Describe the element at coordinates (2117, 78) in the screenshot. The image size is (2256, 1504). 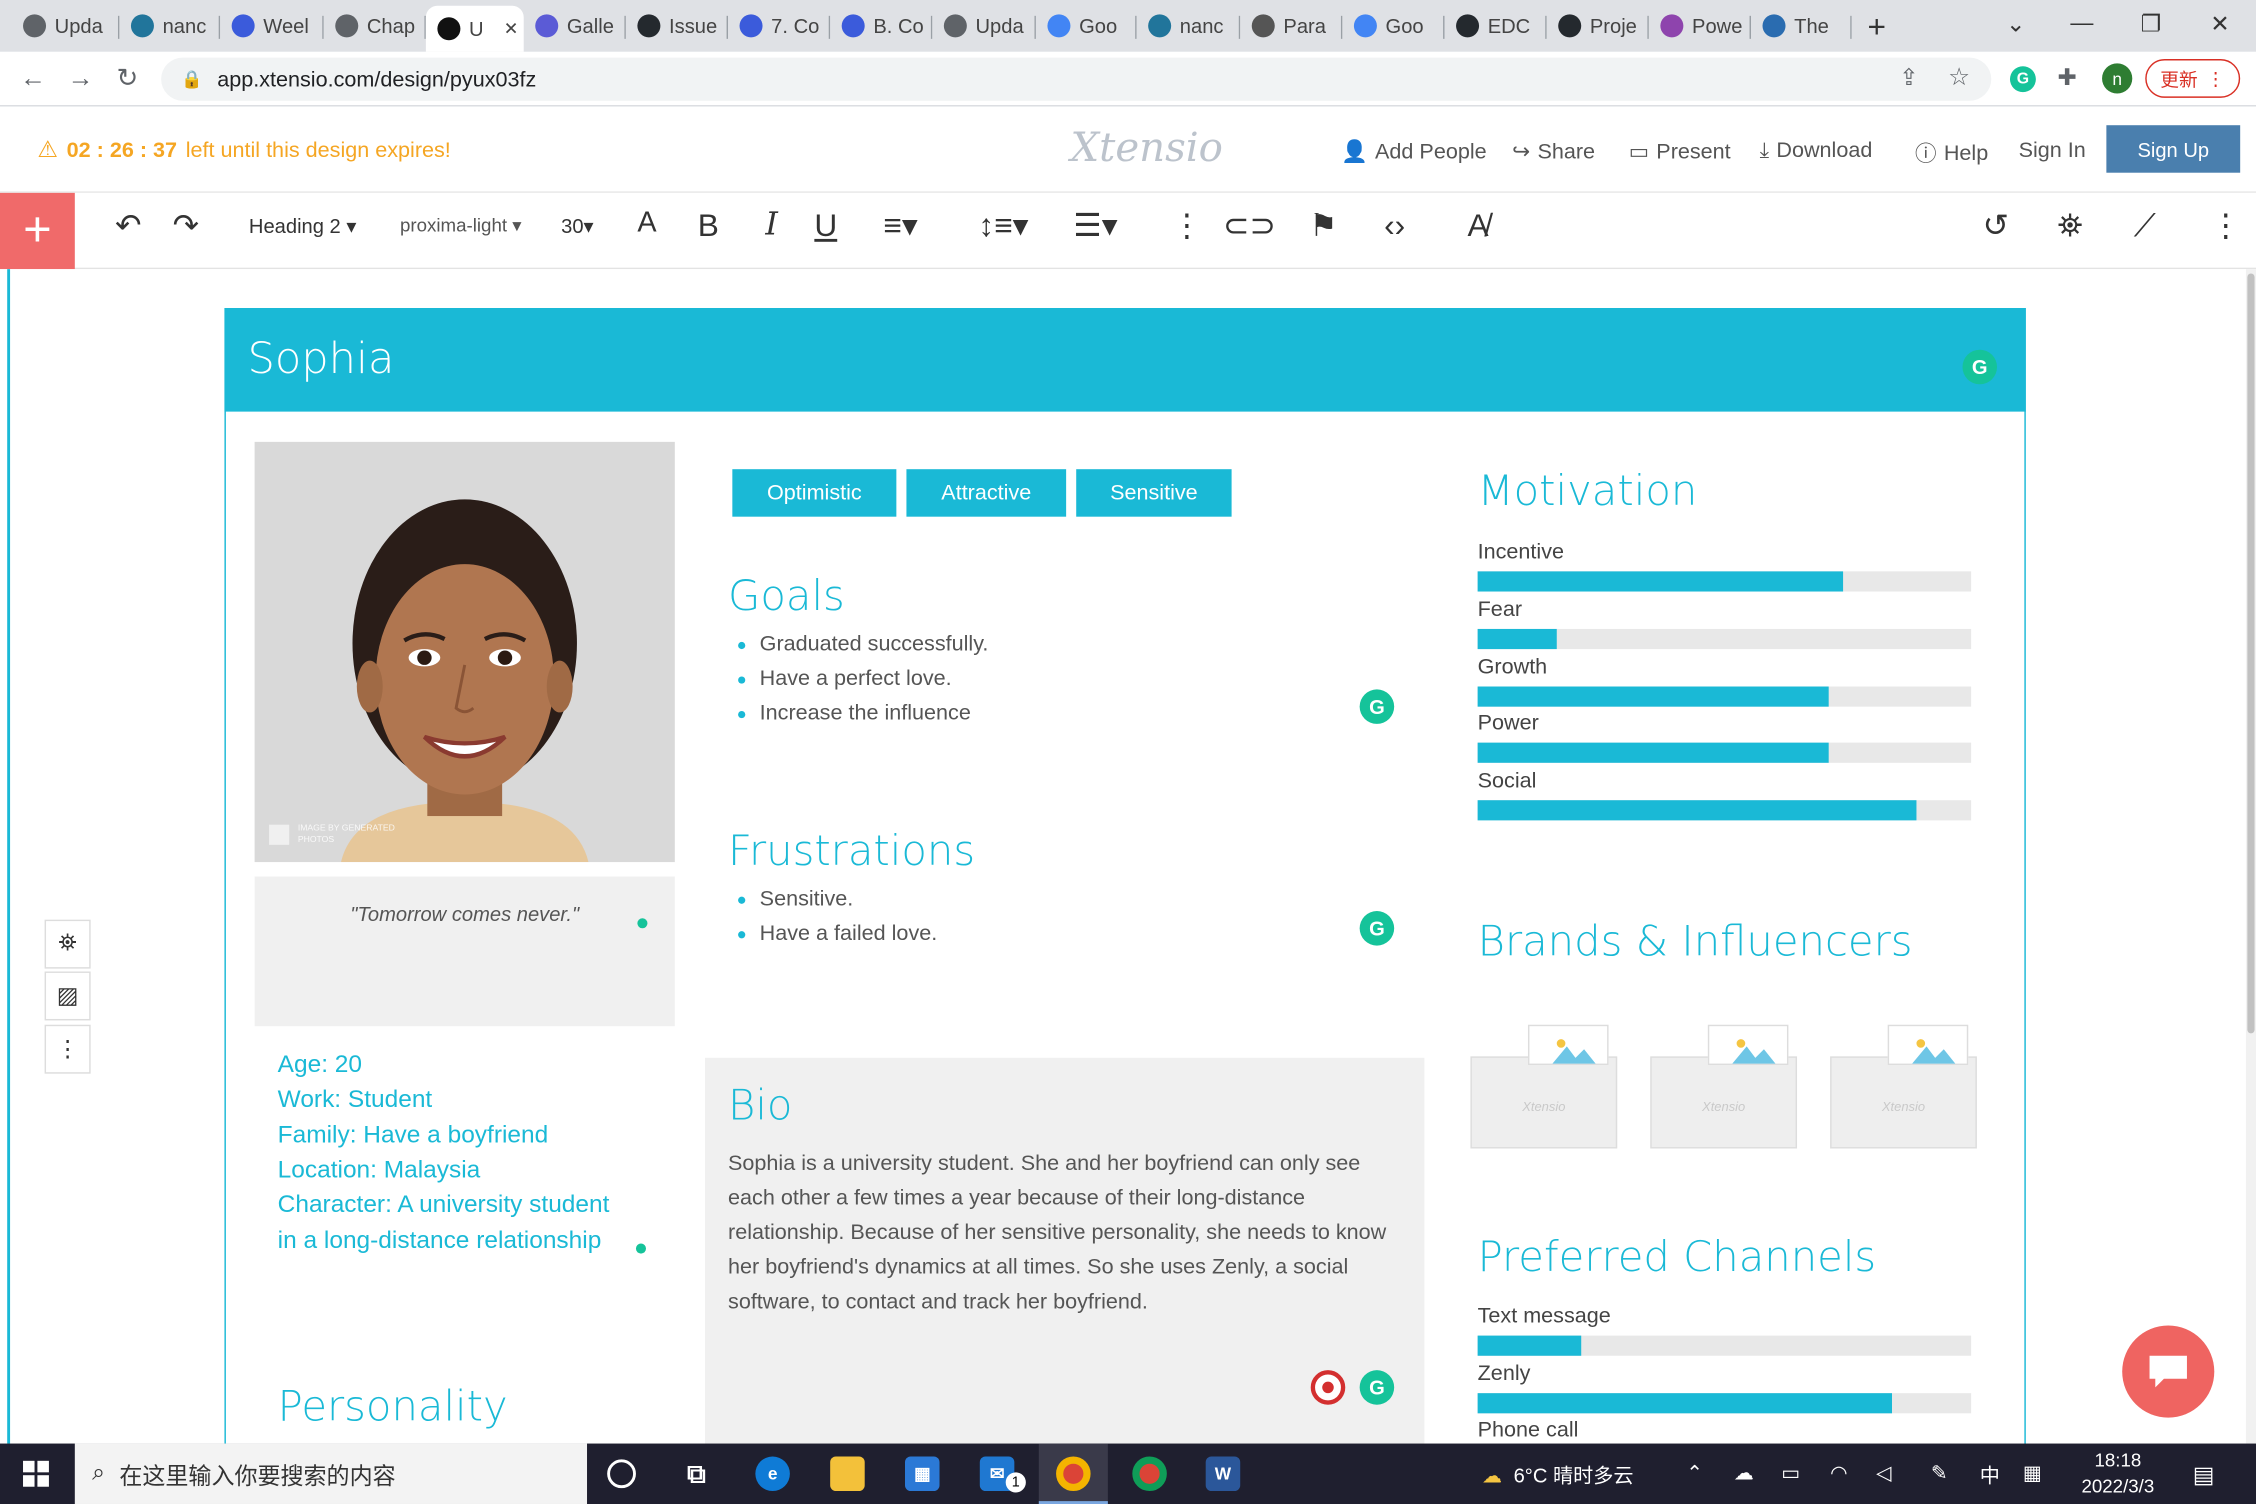
I see `profile-avatar: n` at that location.